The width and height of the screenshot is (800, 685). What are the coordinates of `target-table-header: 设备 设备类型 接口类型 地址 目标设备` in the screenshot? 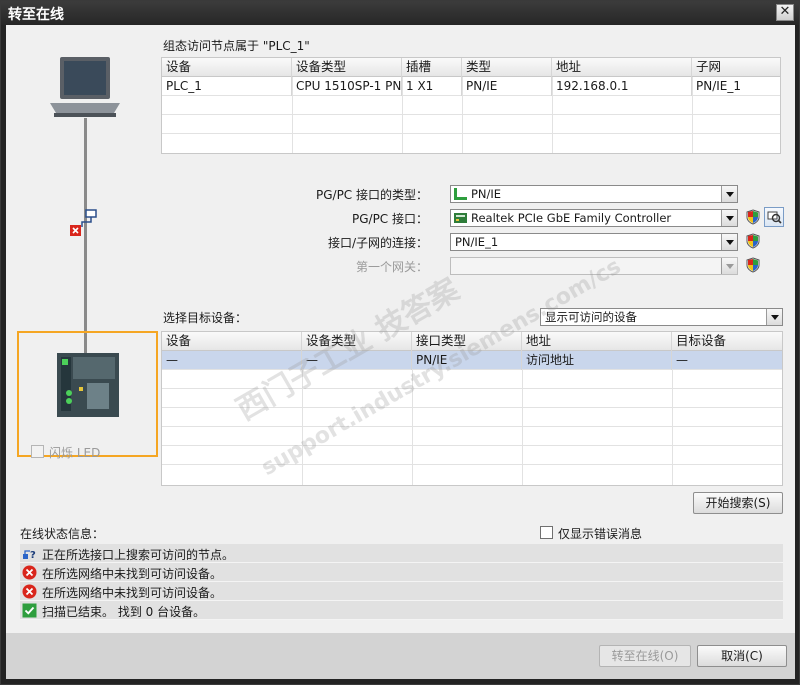 It's located at (472, 341).